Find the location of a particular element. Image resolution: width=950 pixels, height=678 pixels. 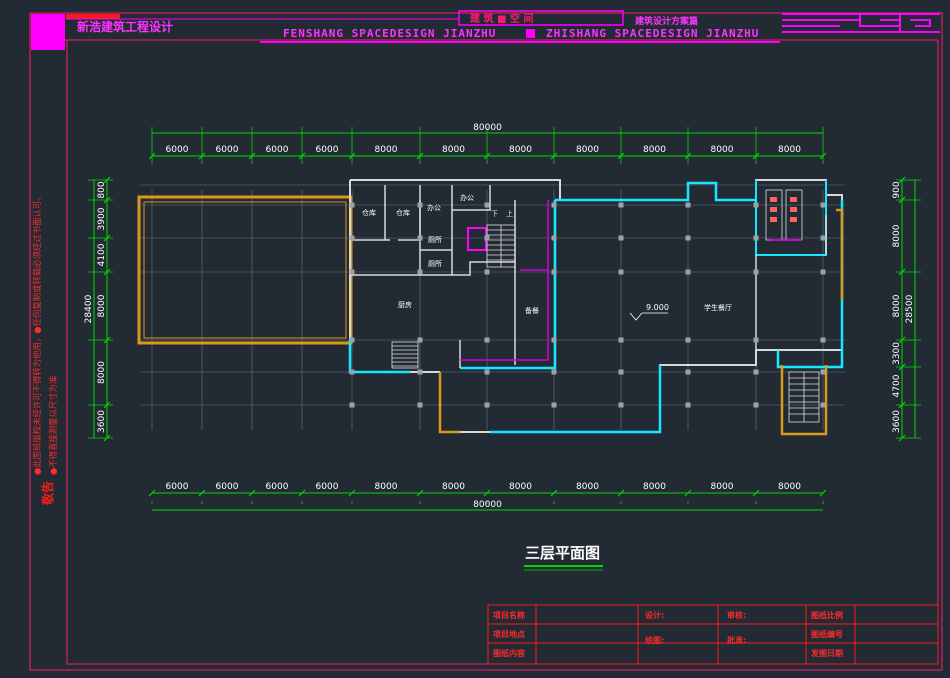

dim-span-label-2: 8000 is located at coordinates (897, 305).